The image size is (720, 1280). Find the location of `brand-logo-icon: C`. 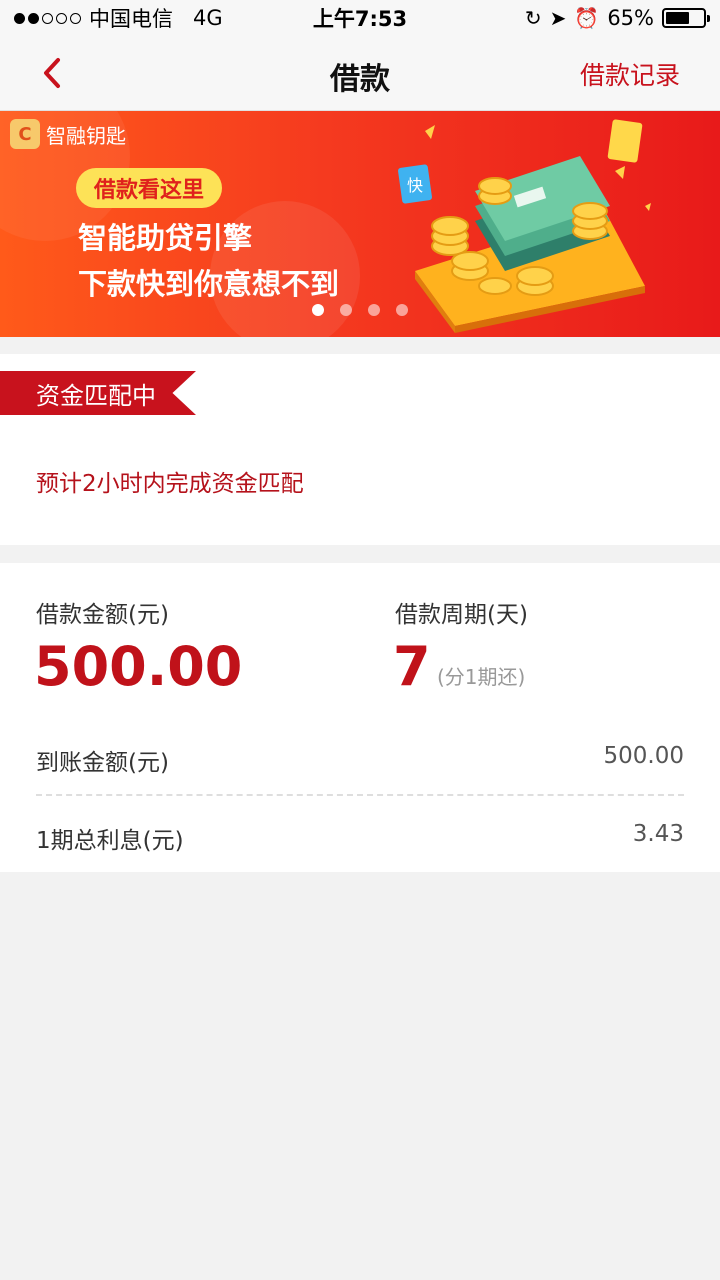

brand-logo-icon: C is located at coordinates (25, 134).